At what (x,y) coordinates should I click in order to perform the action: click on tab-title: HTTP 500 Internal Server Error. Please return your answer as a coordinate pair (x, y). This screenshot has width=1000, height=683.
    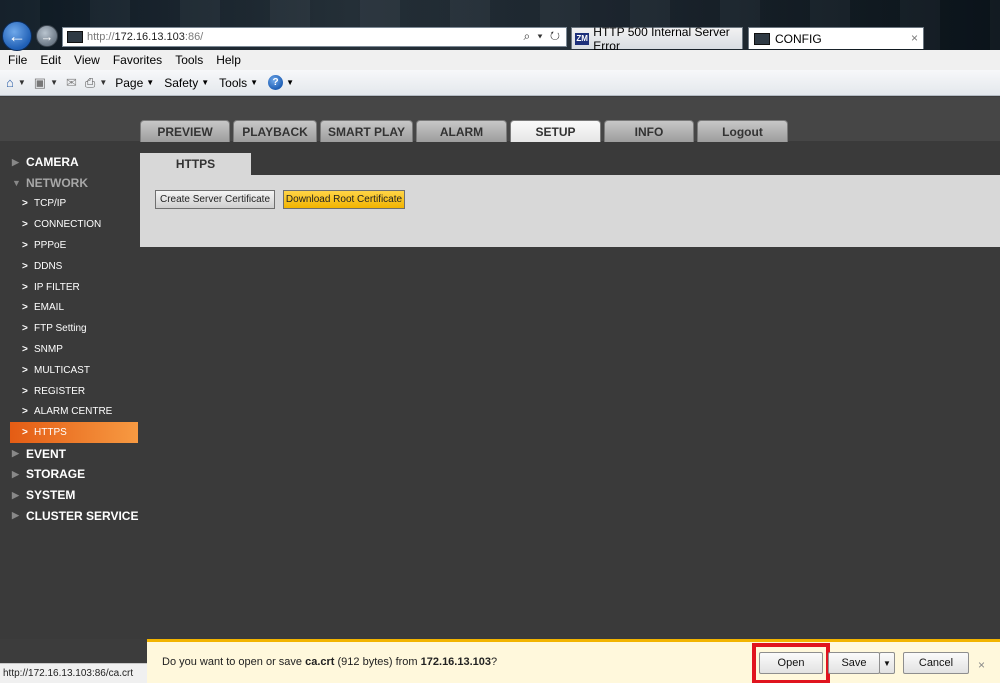
    Looking at the image, I should click on (661, 38).